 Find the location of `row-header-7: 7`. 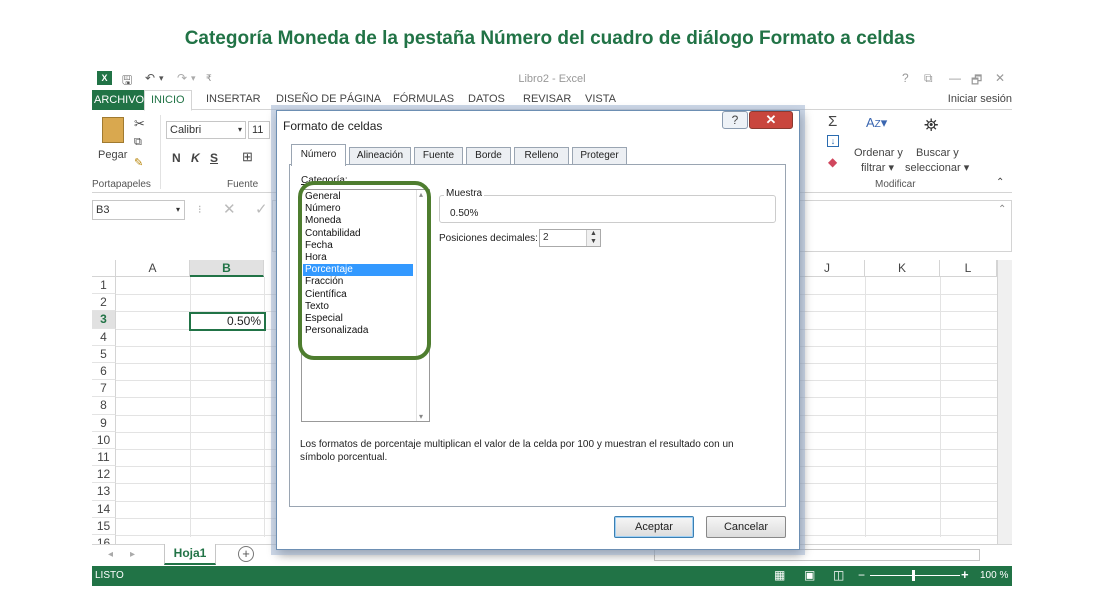

row-header-7: 7 is located at coordinates (104, 389).